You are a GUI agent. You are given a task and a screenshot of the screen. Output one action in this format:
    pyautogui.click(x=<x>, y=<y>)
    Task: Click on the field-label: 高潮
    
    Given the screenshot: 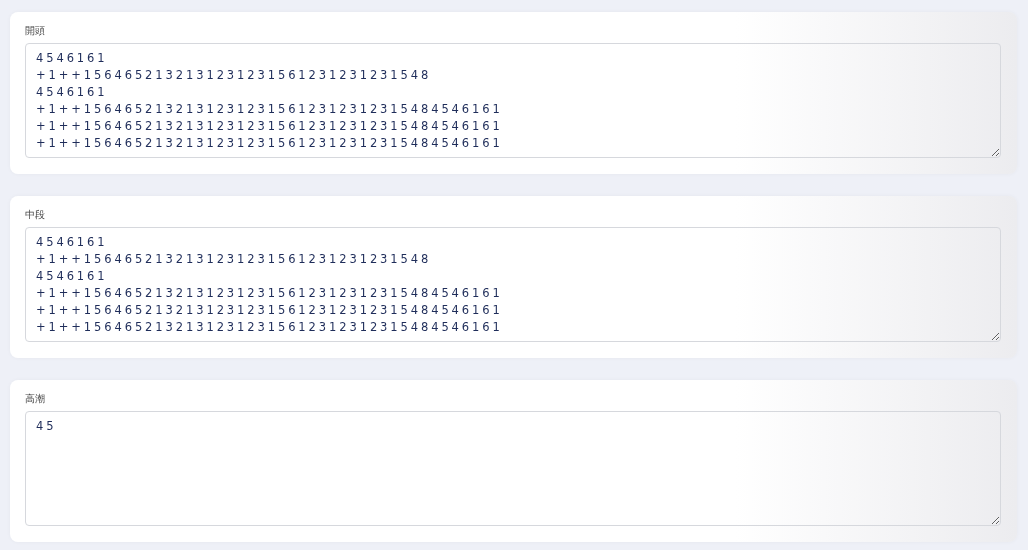 What is the action you would take?
    pyautogui.click(x=35, y=399)
    